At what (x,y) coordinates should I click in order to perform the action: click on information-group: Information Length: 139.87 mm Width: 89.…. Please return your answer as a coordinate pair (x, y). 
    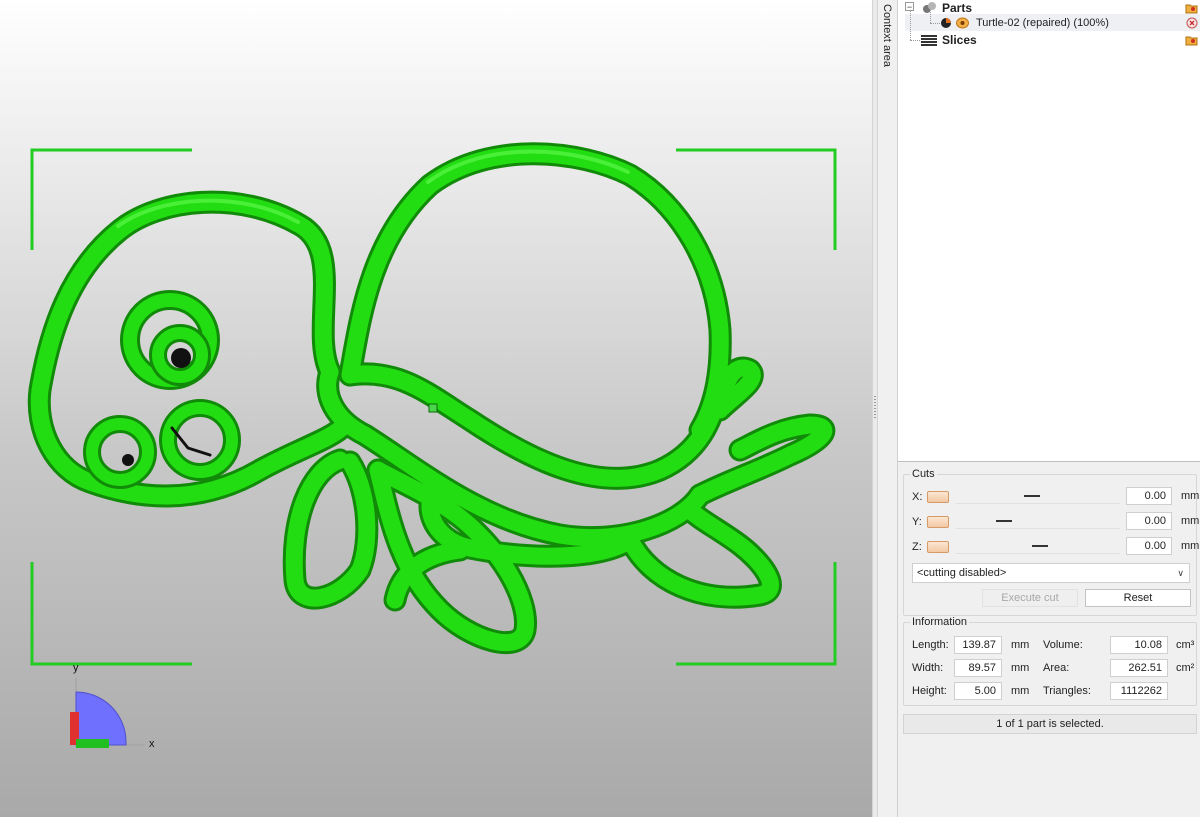
    Looking at the image, I should click on (1050, 661).